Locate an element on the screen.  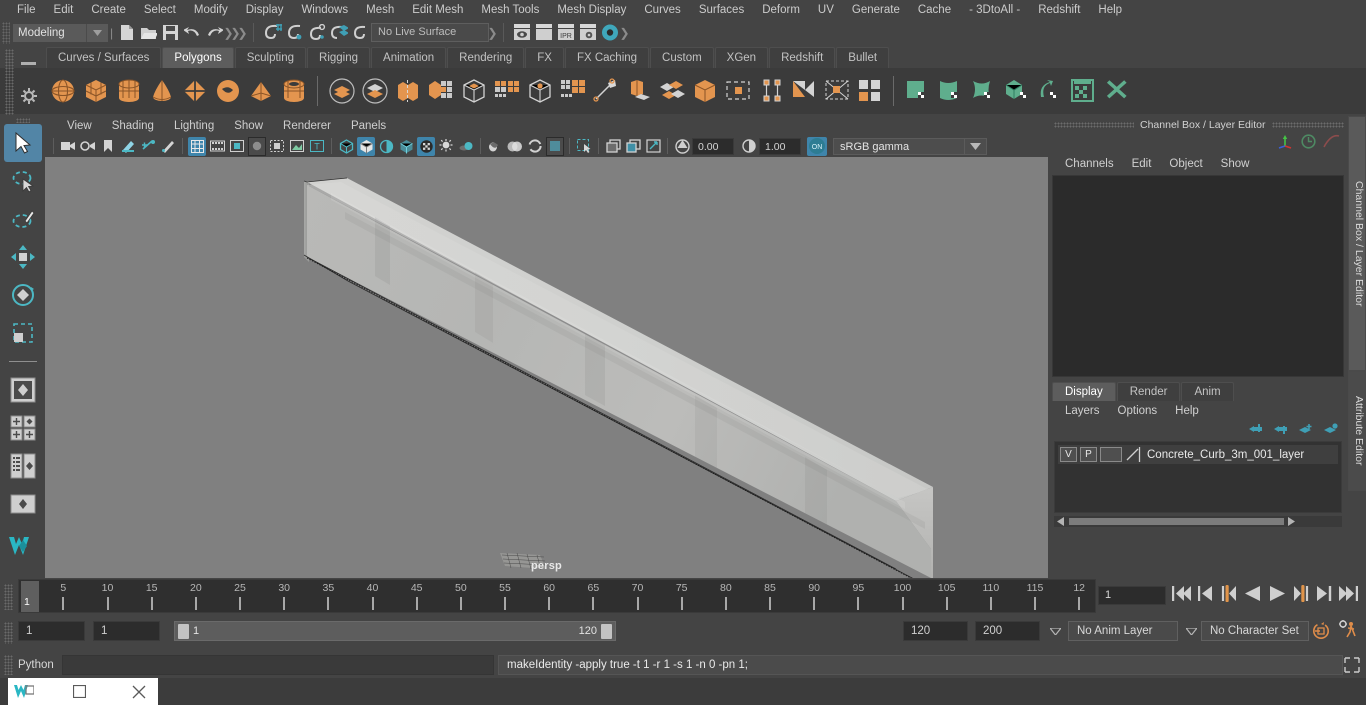
command-line-grip is located at coordinates (8, 665).